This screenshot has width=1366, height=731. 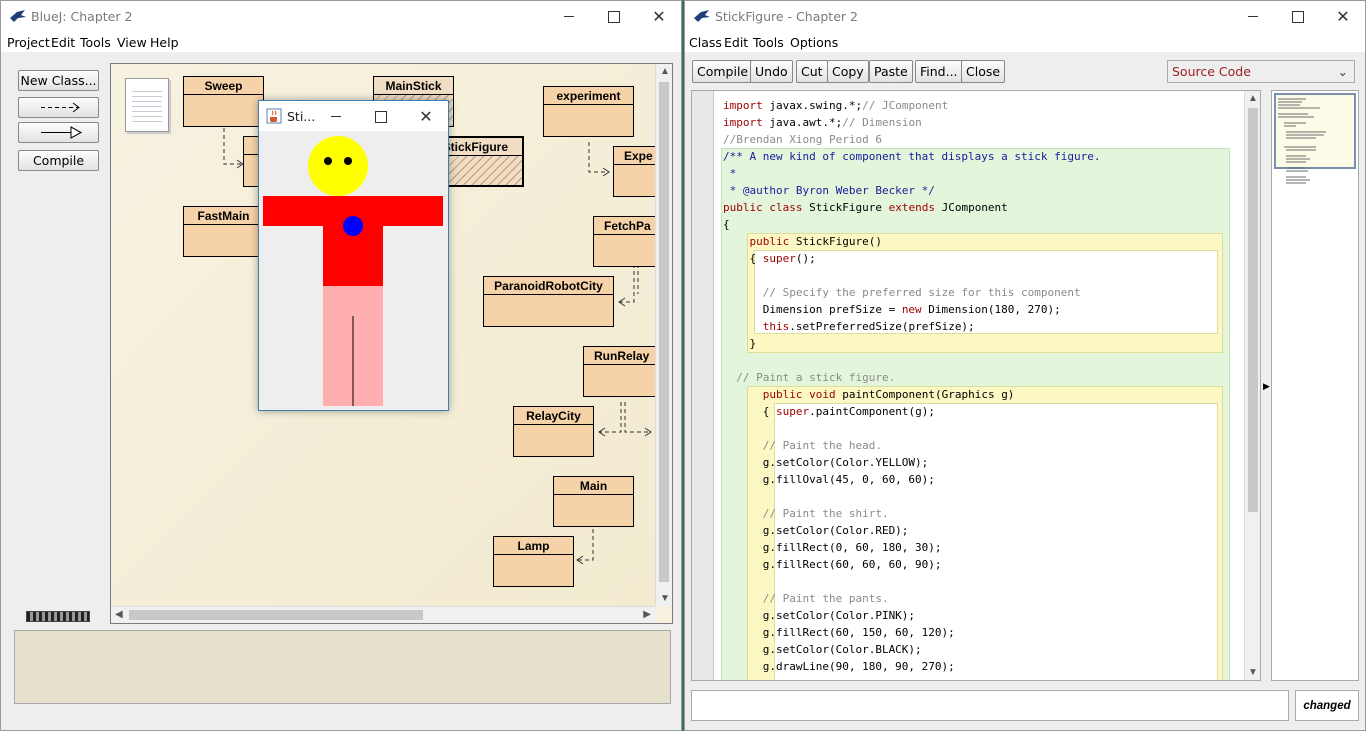 I want to click on title-bar: Sti... ✕, so click(x=353, y=116).